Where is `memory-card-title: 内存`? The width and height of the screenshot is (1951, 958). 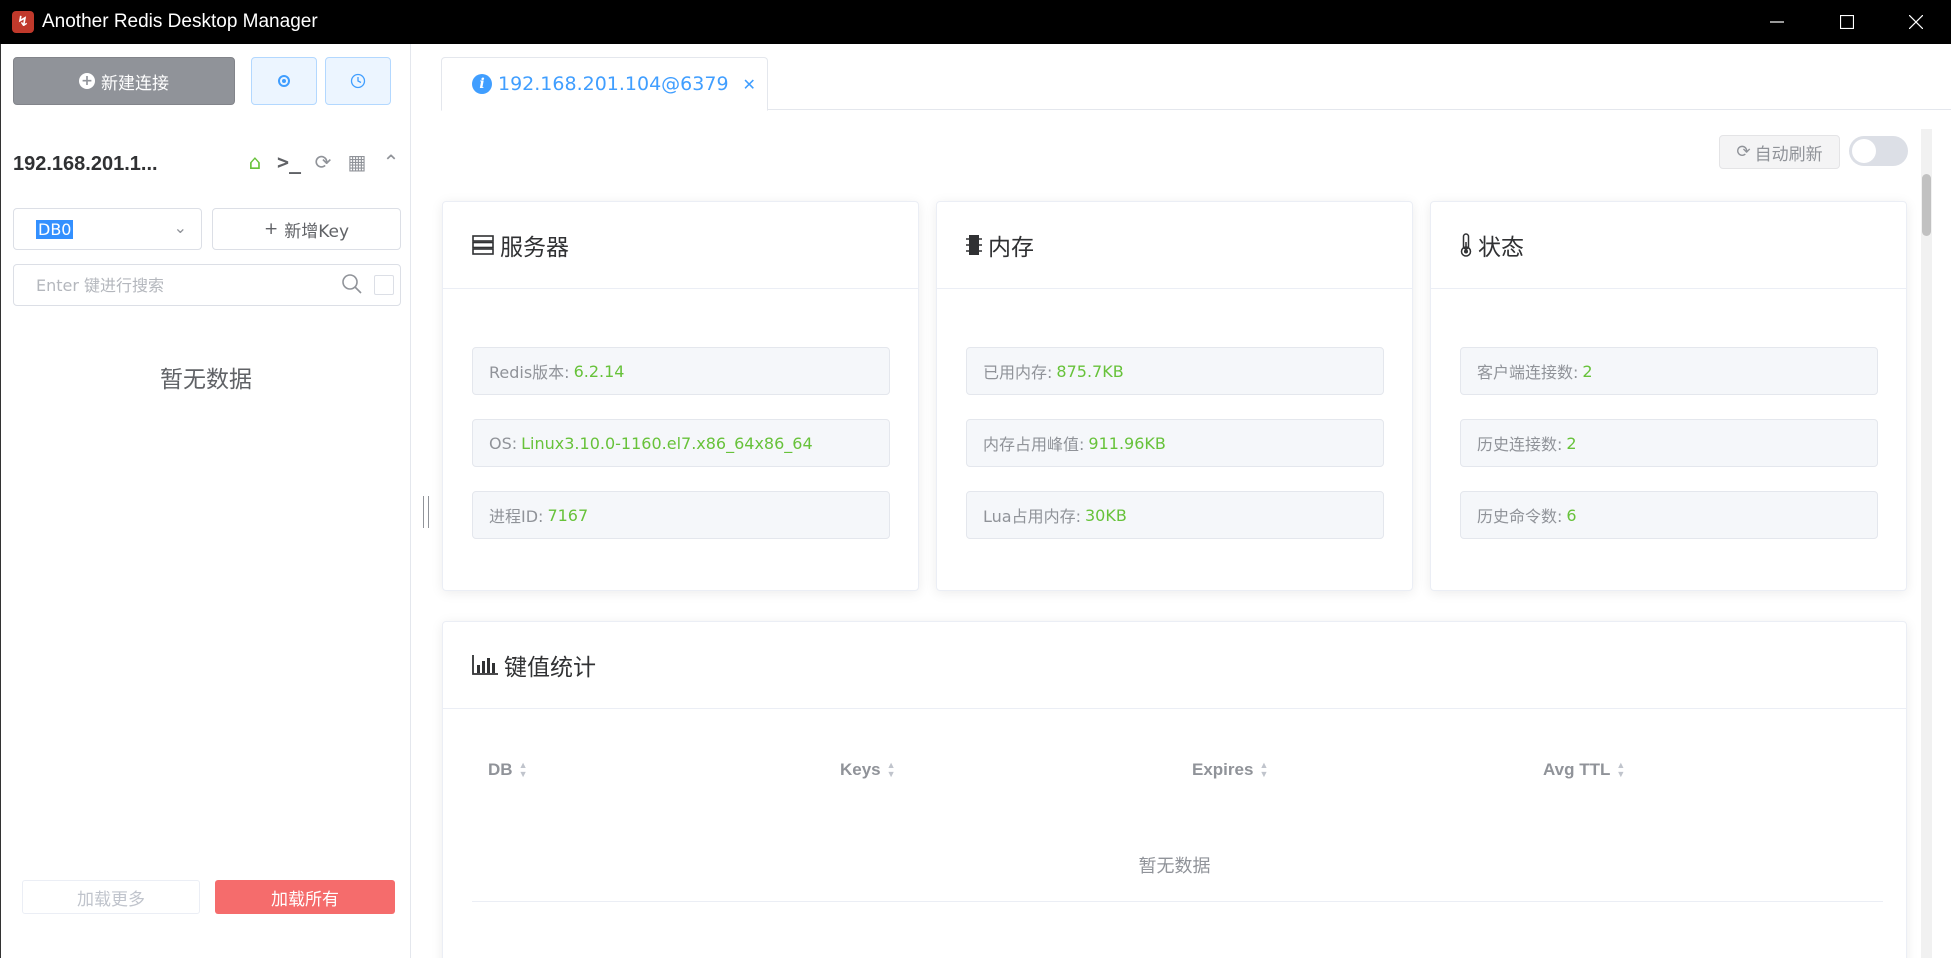
memory-card-title: 内存 is located at coordinates (1011, 248).